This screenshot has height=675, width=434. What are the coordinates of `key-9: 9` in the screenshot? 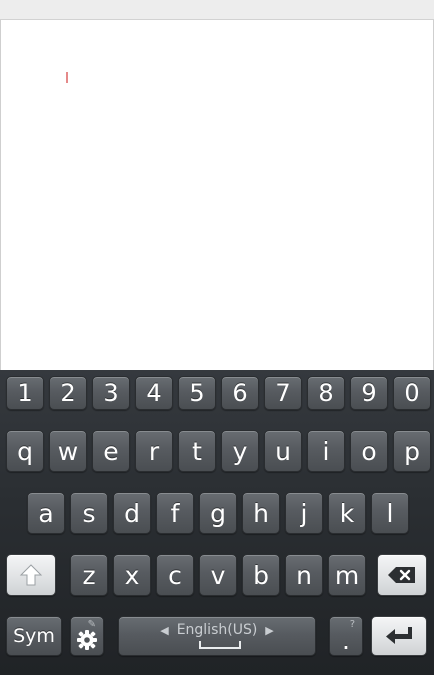 It's located at (369, 393).